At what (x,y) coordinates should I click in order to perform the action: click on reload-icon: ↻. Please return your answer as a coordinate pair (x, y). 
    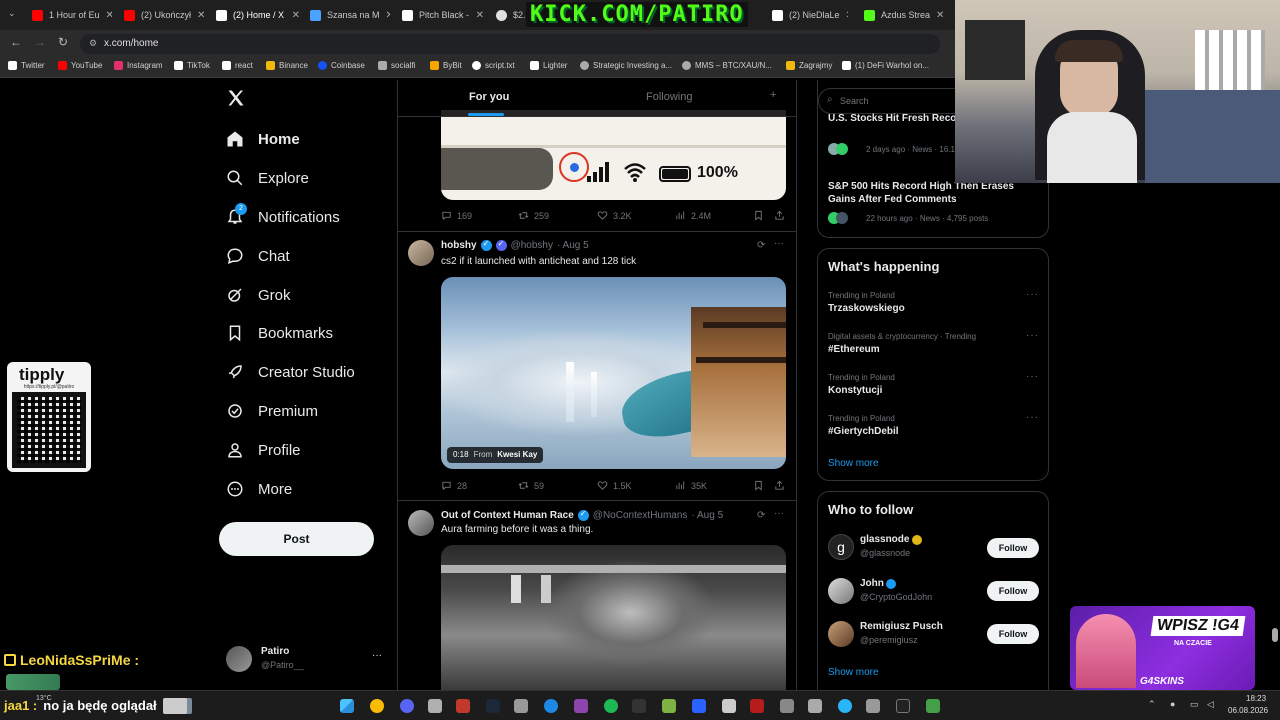
    Looking at the image, I should click on (63, 42).